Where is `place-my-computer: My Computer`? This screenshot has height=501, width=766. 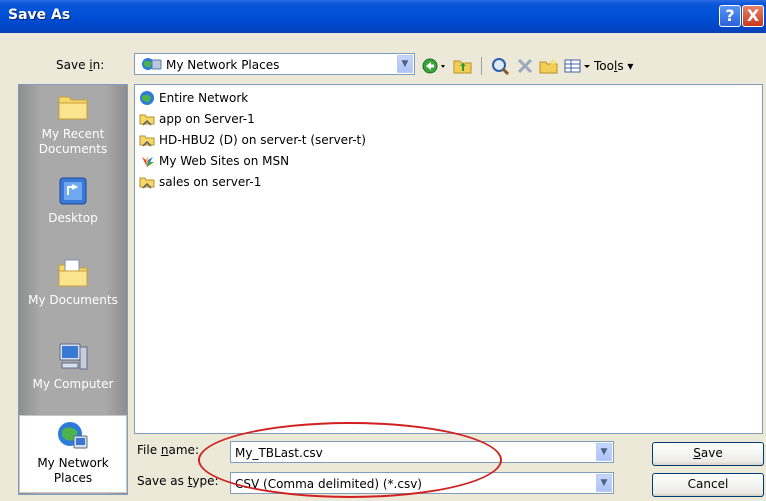 place-my-computer: My Computer is located at coordinates (73, 374).